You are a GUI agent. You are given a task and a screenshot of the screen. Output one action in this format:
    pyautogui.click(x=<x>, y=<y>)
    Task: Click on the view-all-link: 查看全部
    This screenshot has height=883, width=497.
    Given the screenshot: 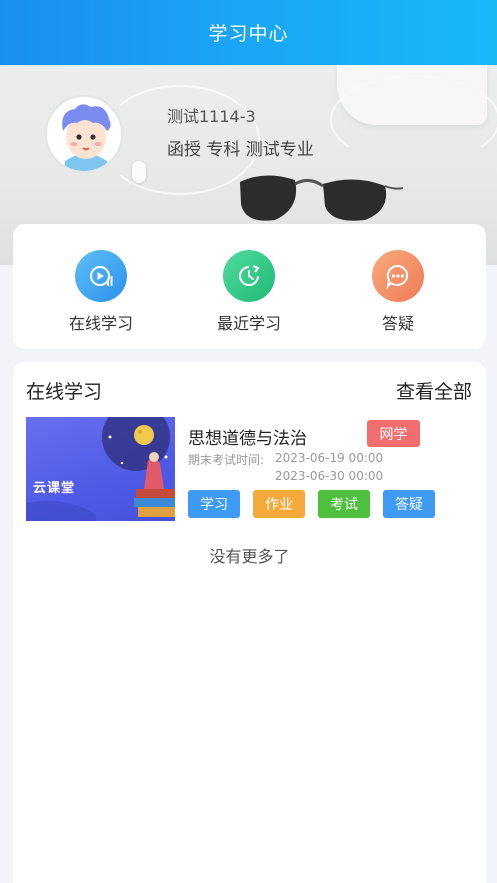 What is the action you would take?
    pyautogui.click(x=434, y=390)
    